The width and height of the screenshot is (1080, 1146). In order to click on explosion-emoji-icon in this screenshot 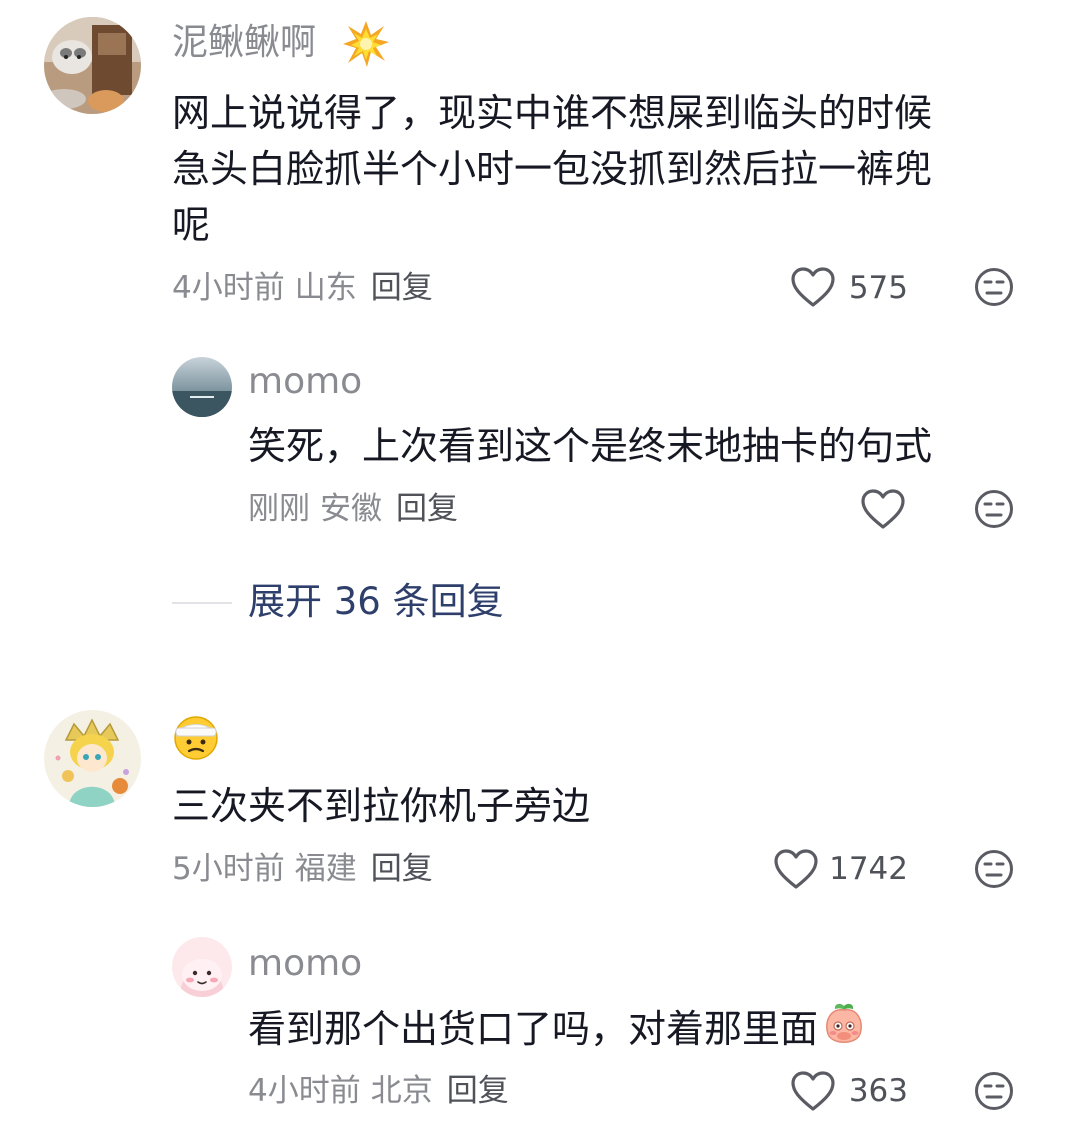, I will do `click(366, 44)`.